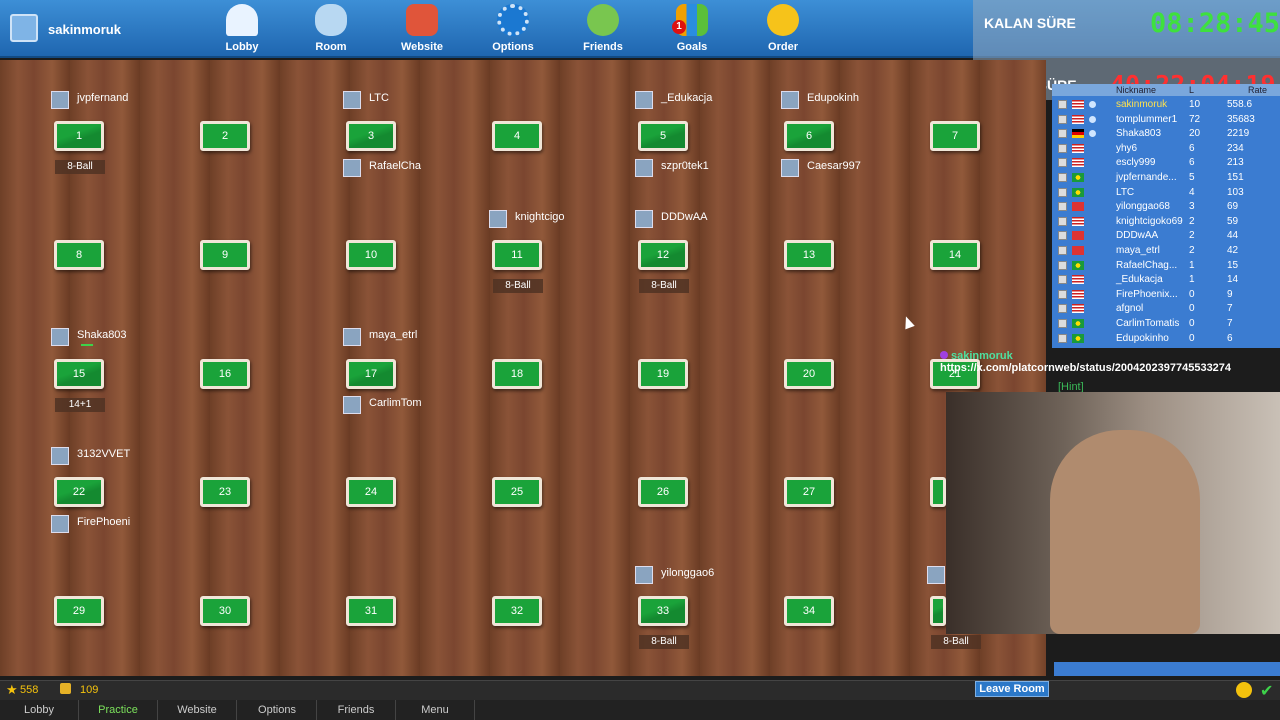 The image size is (1280, 720). What do you see at coordinates (79, 611) in the screenshot?
I see `pool-table-29: 29` at bounding box center [79, 611].